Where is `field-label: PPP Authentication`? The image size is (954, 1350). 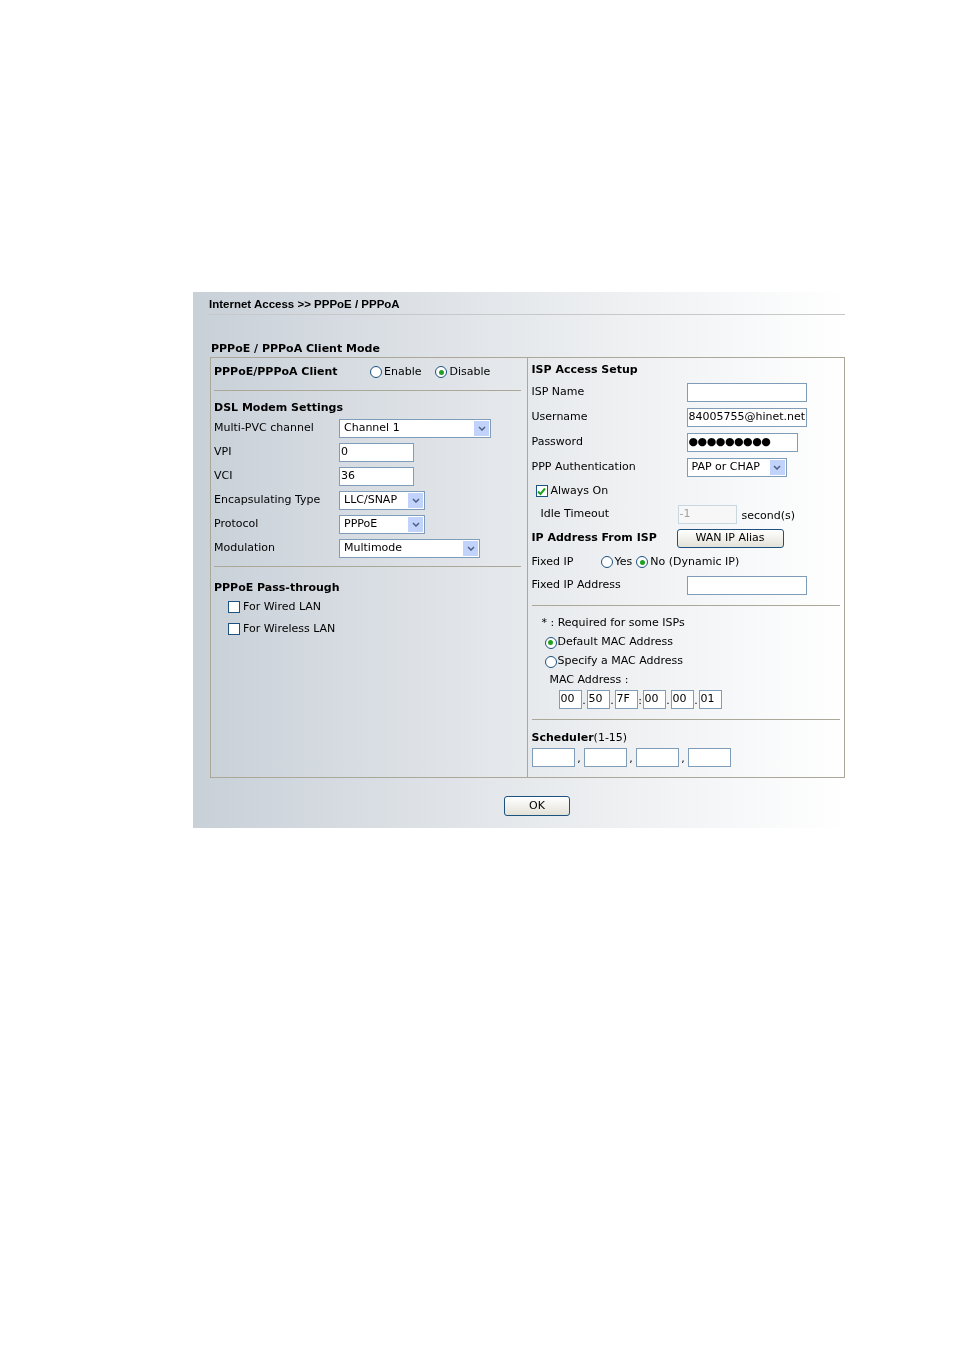 field-label: PPP Authentication is located at coordinates (584, 467).